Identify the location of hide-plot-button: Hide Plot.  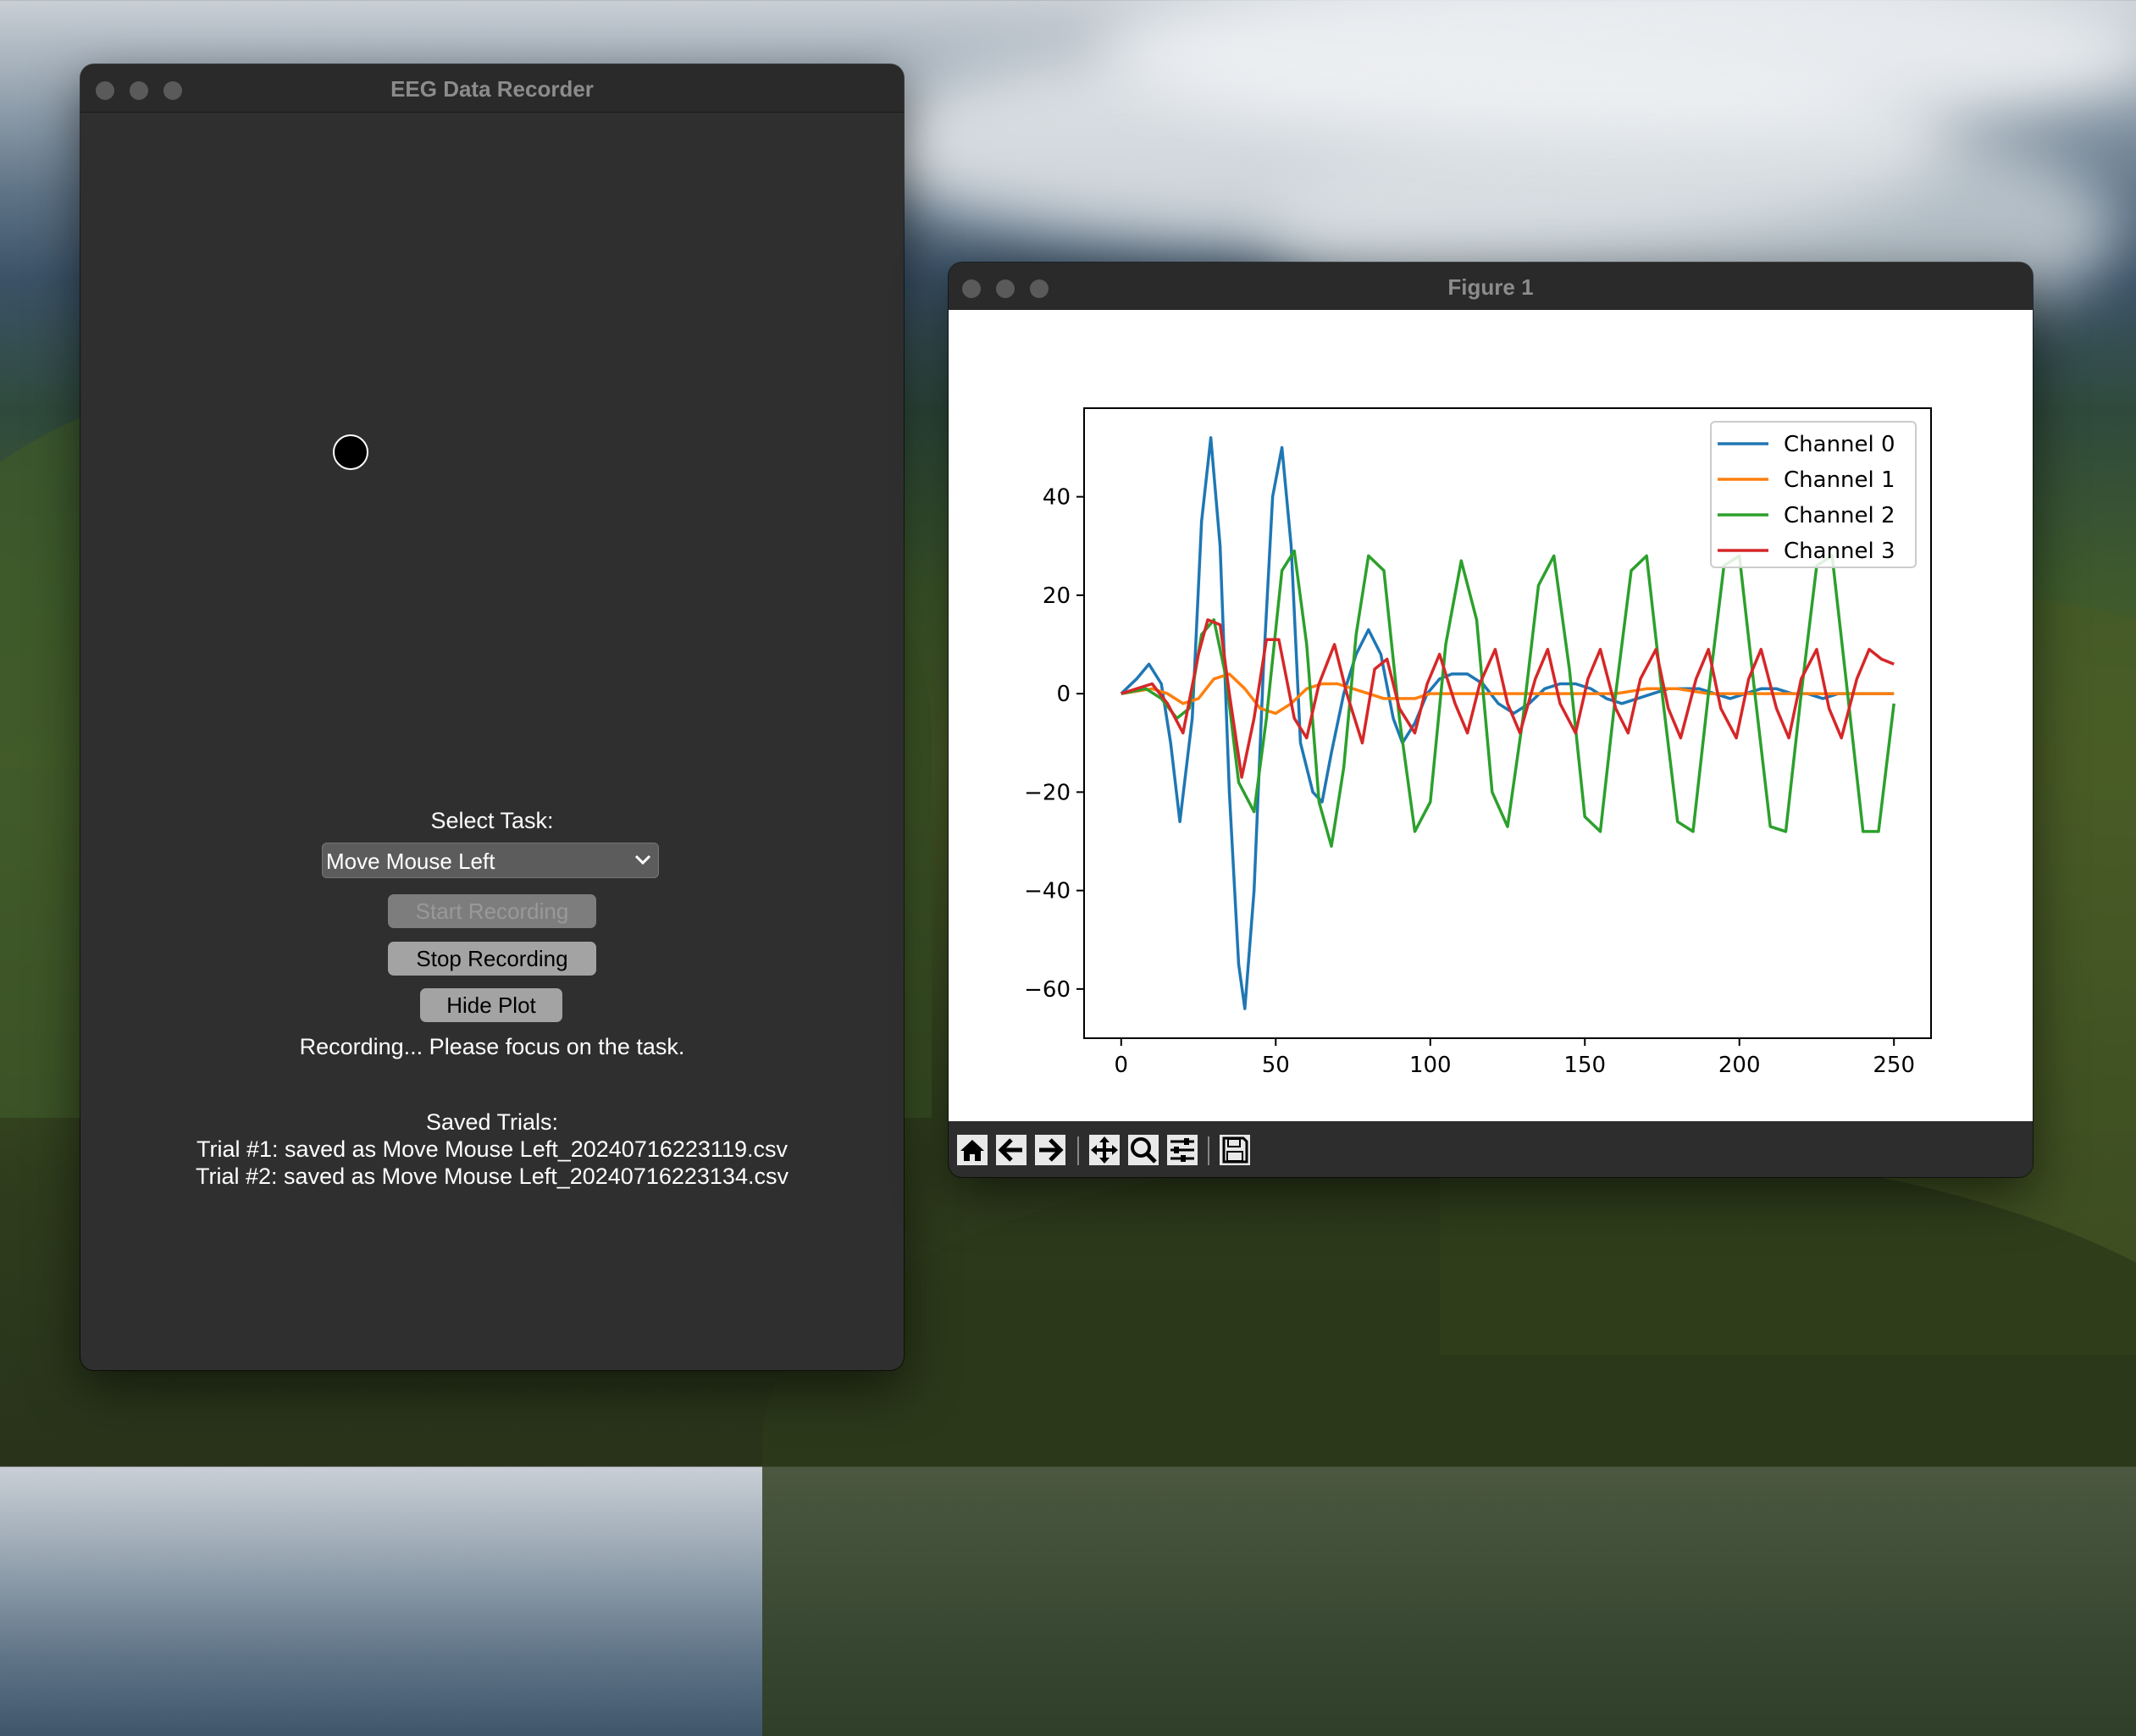
(491, 1005).